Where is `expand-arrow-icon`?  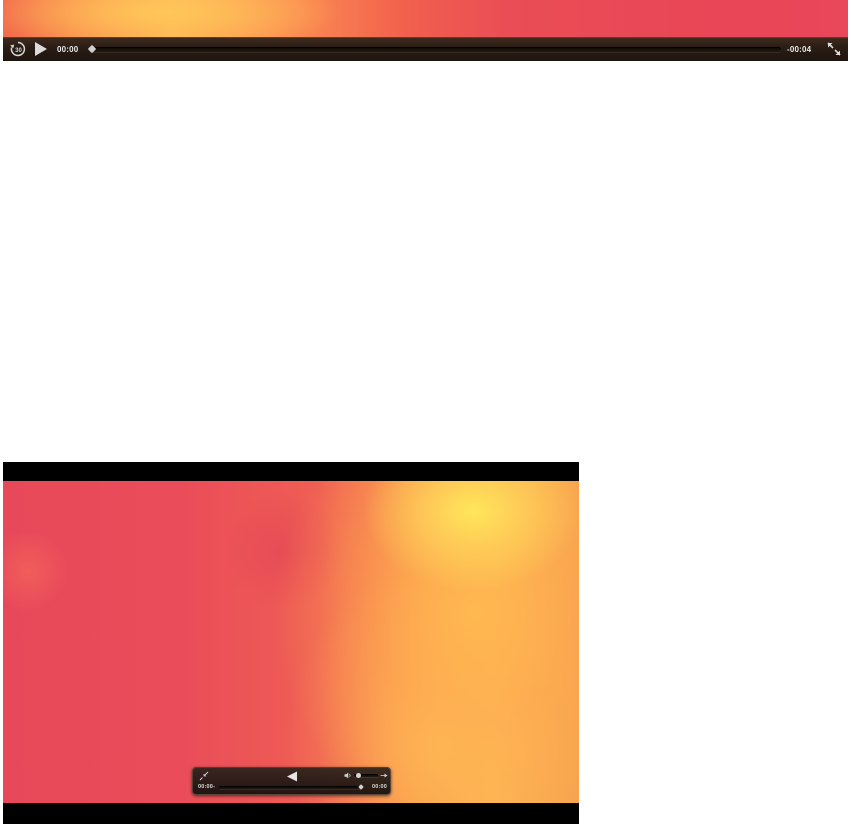
expand-arrow-icon is located at coordinates (384, 775).